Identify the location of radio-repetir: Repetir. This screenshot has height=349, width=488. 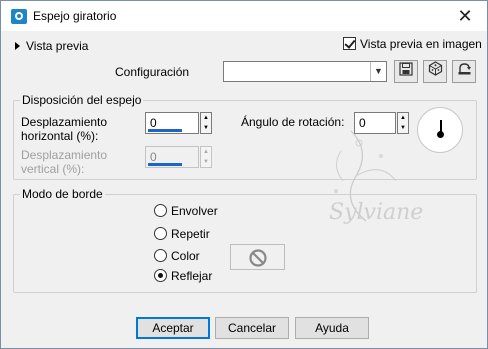
(182, 234).